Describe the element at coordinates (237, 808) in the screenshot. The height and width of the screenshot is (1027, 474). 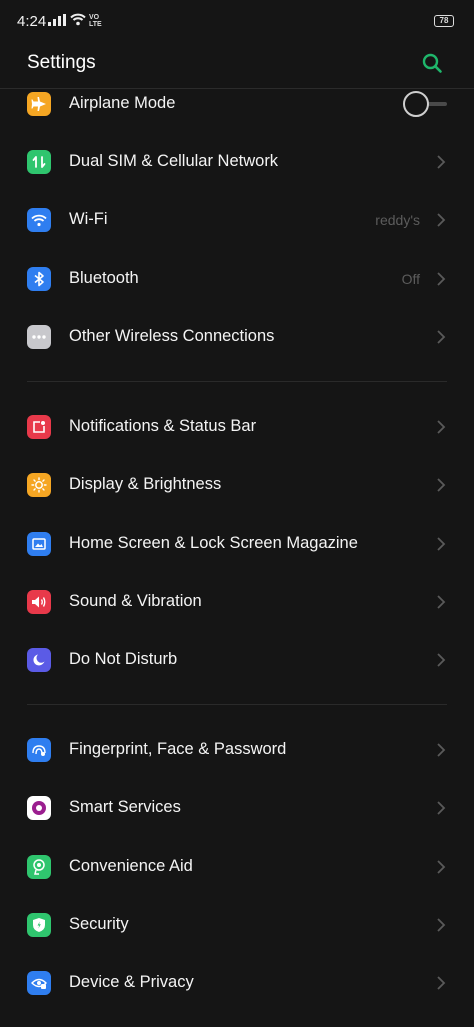
I see `smart-services-row: Smart Services` at that location.